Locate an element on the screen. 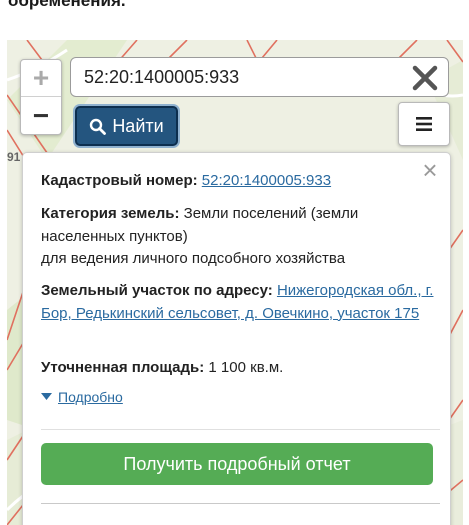 This screenshot has height=525, width=469. details-link: Подробно is located at coordinates (90, 397).